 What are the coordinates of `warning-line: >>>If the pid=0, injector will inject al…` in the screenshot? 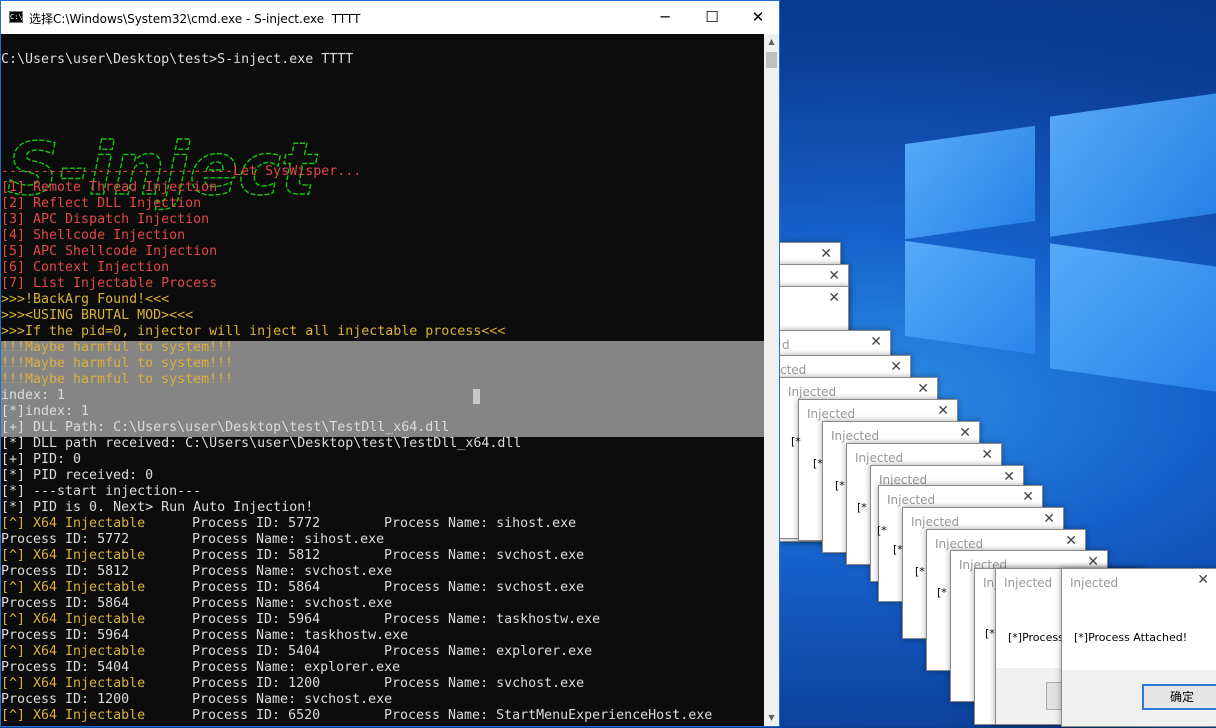 It's located at (253, 331).